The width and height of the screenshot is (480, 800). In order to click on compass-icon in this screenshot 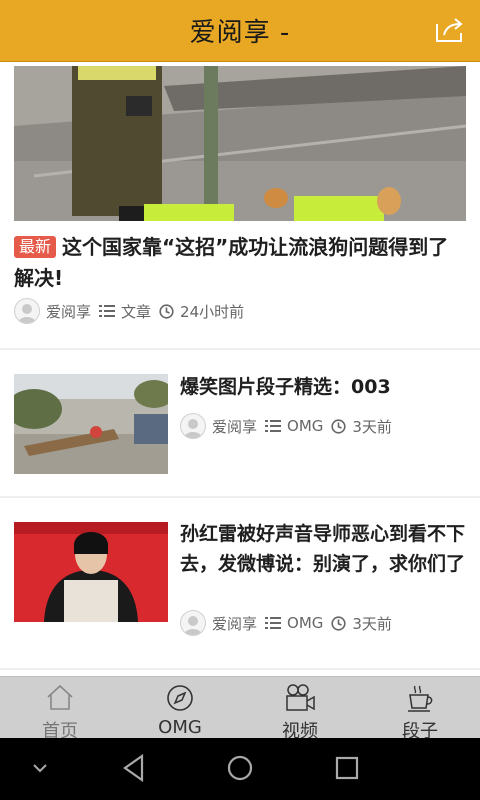, I will do `click(180, 698)`.